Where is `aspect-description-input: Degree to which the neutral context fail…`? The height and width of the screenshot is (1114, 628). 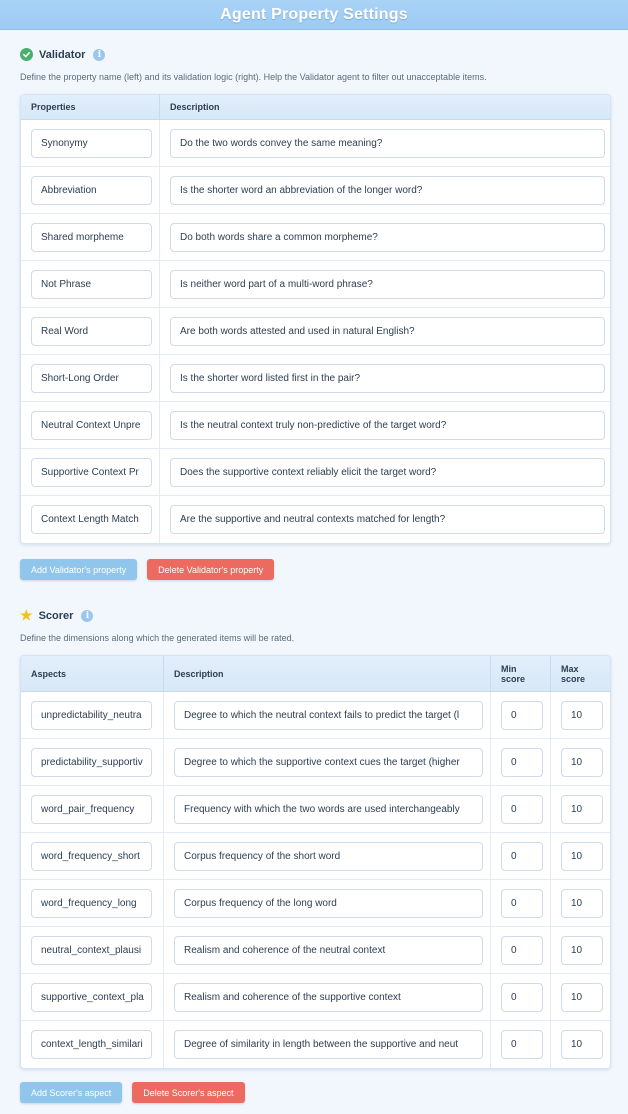 aspect-description-input: Degree to which the neutral context fail… is located at coordinates (328, 715).